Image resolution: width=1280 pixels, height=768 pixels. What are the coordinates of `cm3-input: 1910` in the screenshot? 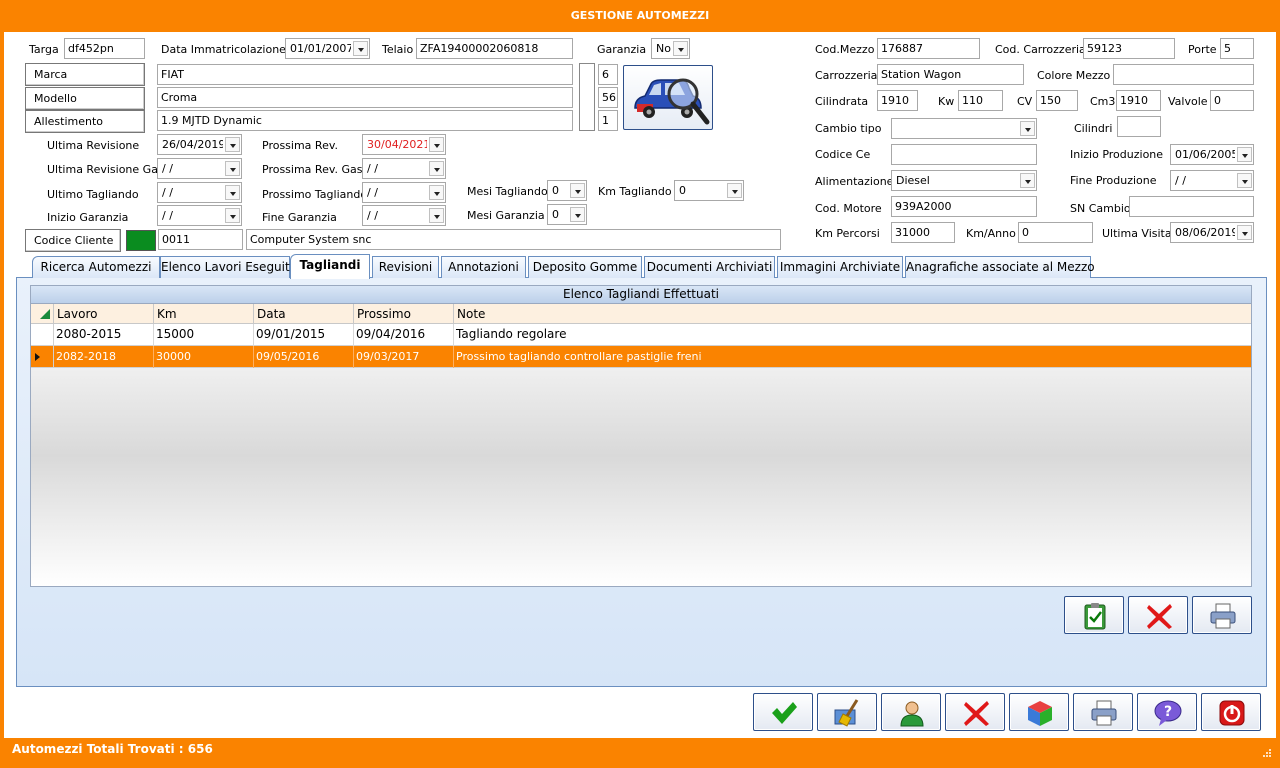 It's located at (1138, 100).